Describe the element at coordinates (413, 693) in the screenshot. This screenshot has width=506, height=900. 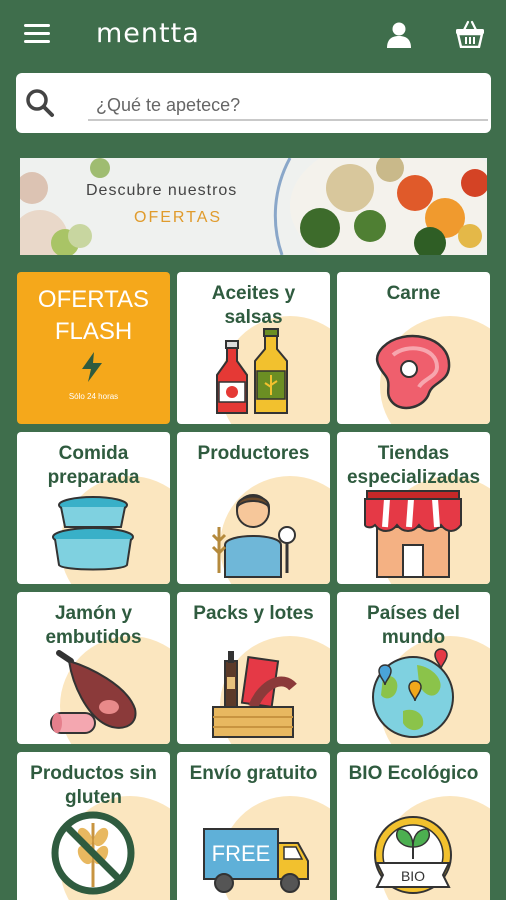
I see `globe-icon` at that location.